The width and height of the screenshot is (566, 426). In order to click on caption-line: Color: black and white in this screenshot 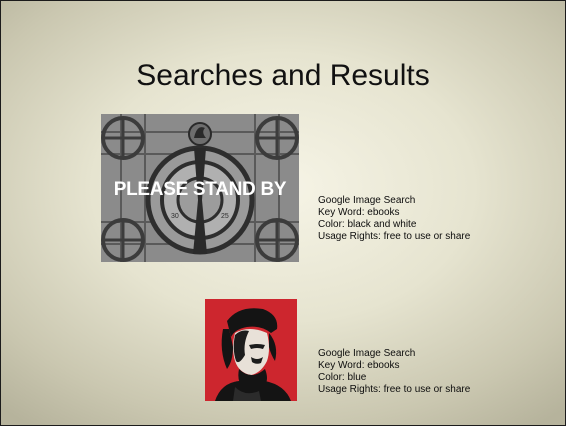, I will do `click(367, 224)`.